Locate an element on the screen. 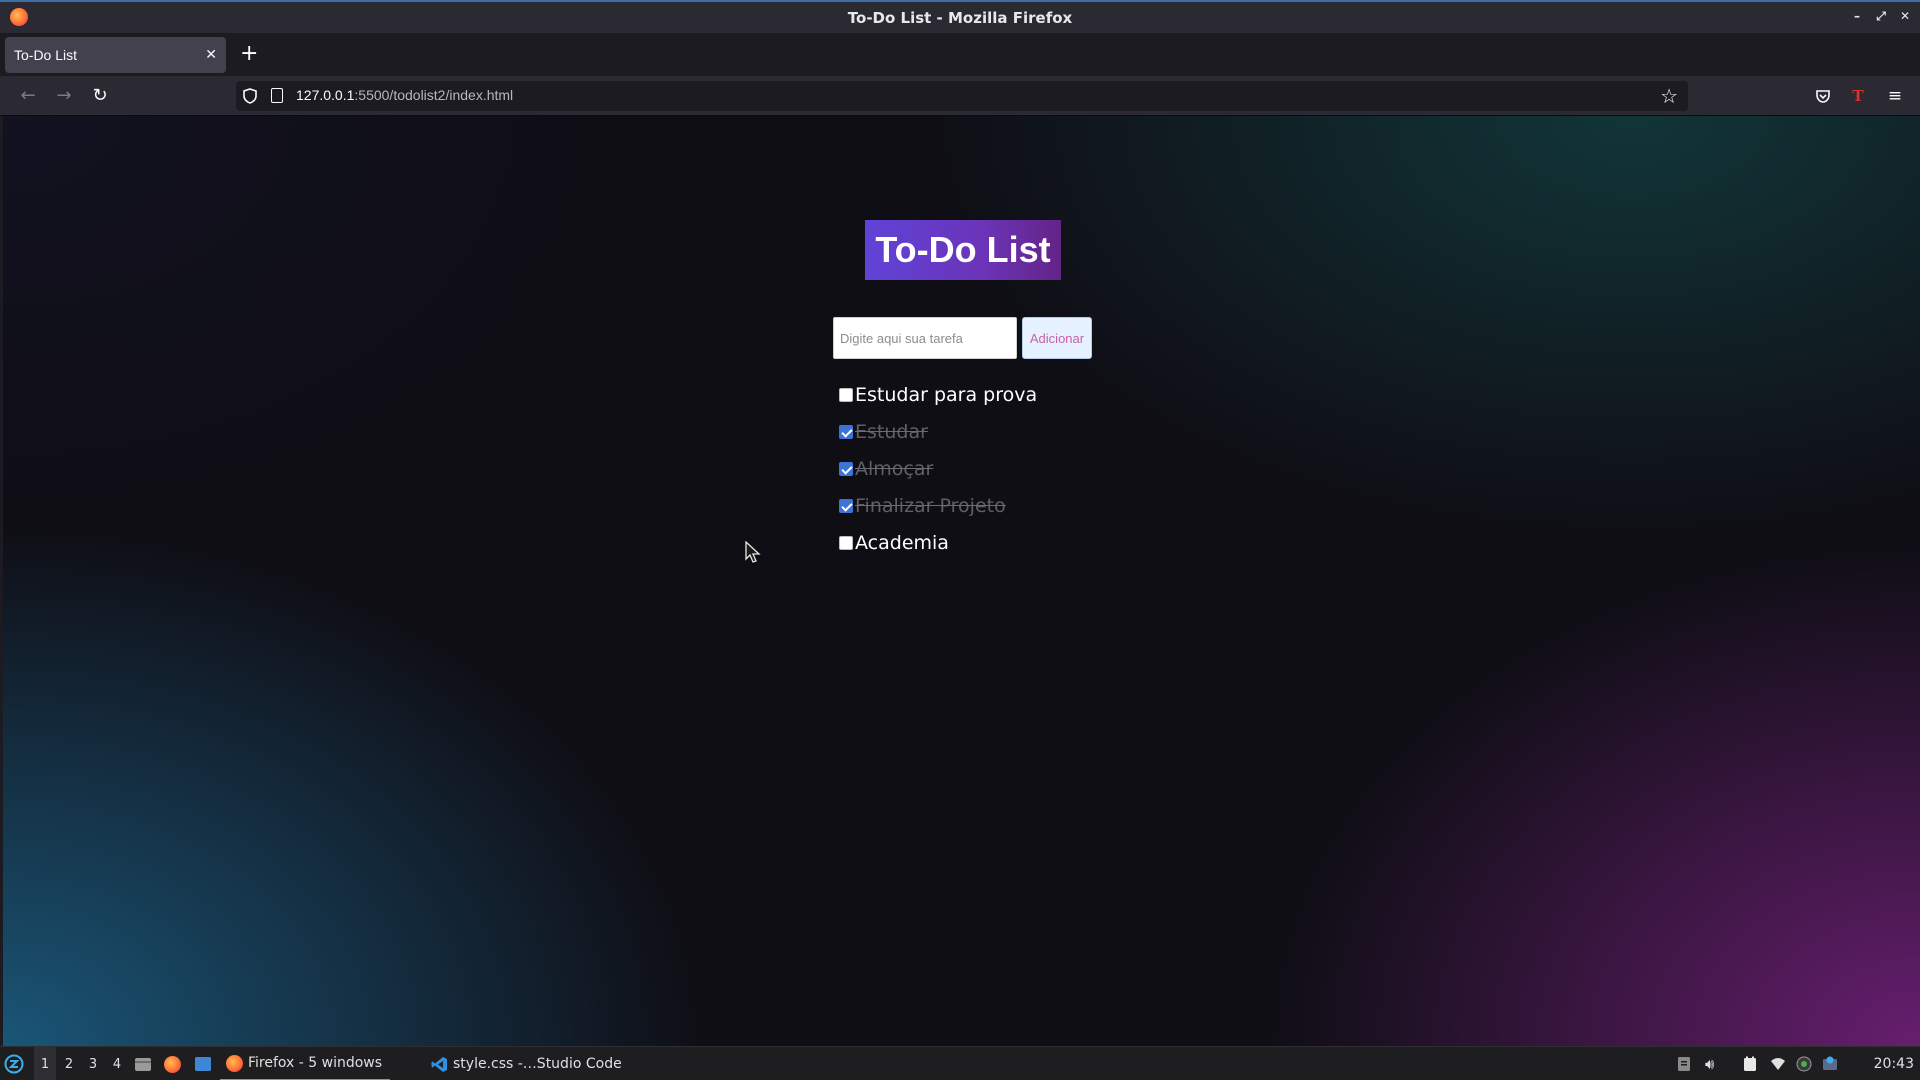 This screenshot has height=1080, width=1920. window-controls: – ⤢ ✕ is located at coordinates (1881, 16).